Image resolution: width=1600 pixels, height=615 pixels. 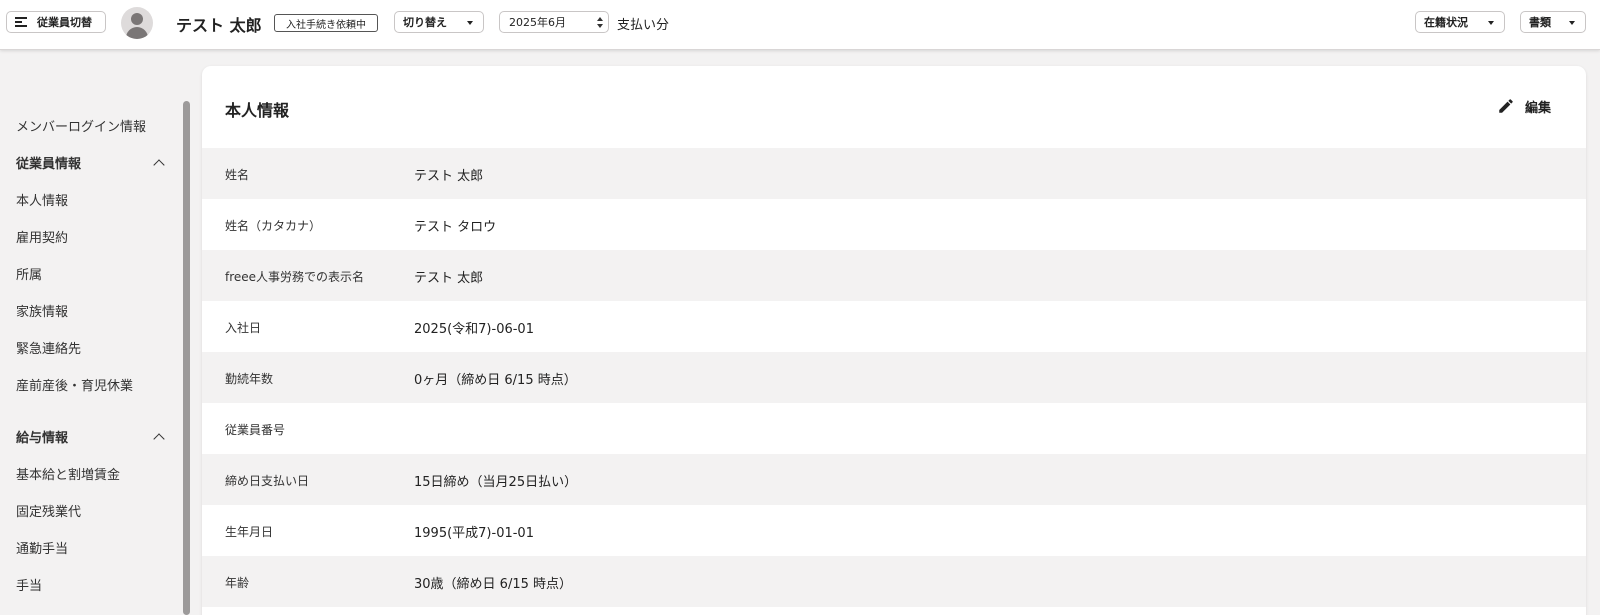 What do you see at coordinates (22, 22) in the screenshot?
I see `list-collapse-icon` at bounding box center [22, 22].